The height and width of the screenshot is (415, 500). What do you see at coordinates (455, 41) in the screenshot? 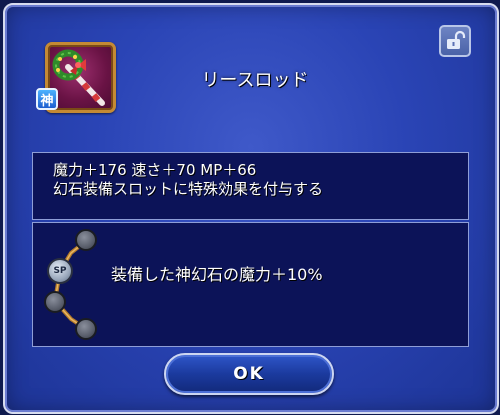
I see `unlocked-padlock-icon` at bounding box center [455, 41].